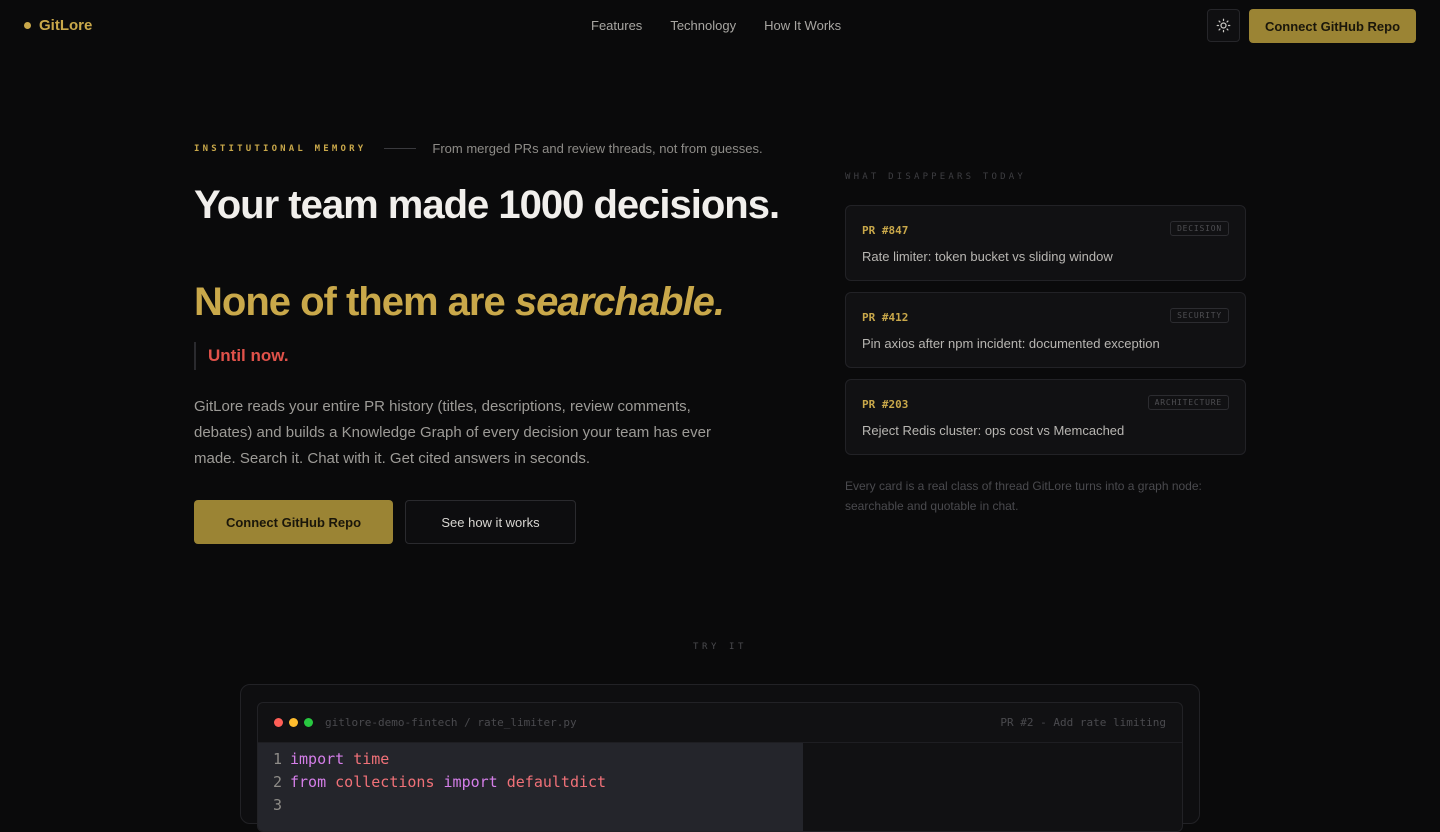 The width and height of the screenshot is (1440, 832). I want to click on category-badge: SECURITY, so click(1199, 315).